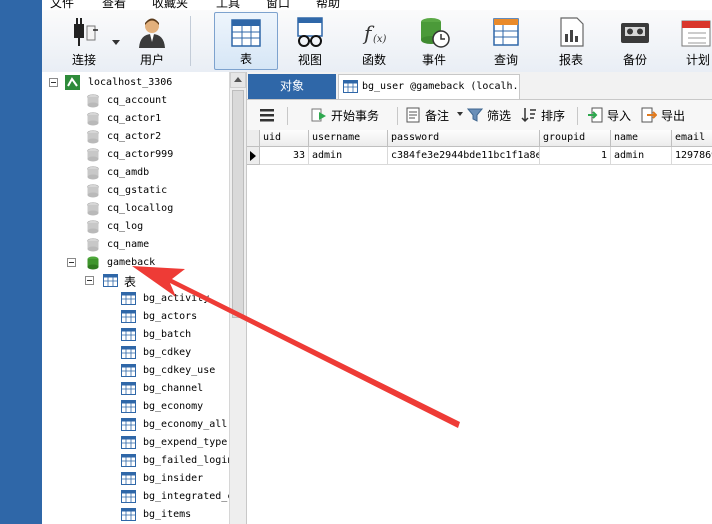  Describe the element at coordinates (528, 115) in the screenshot. I see `sort-icon` at that location.